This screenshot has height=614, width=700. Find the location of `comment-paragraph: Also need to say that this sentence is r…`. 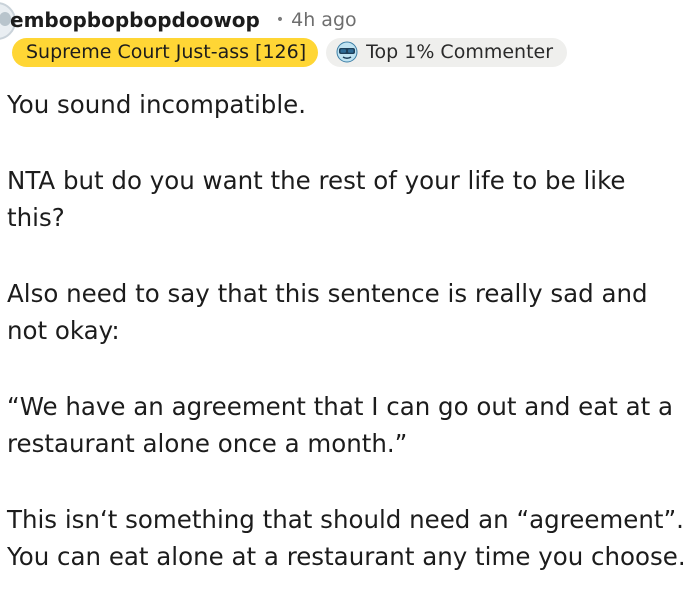

comment-paragraph: Also need to say that this sentence is r… is located at coordinates (327, 312).